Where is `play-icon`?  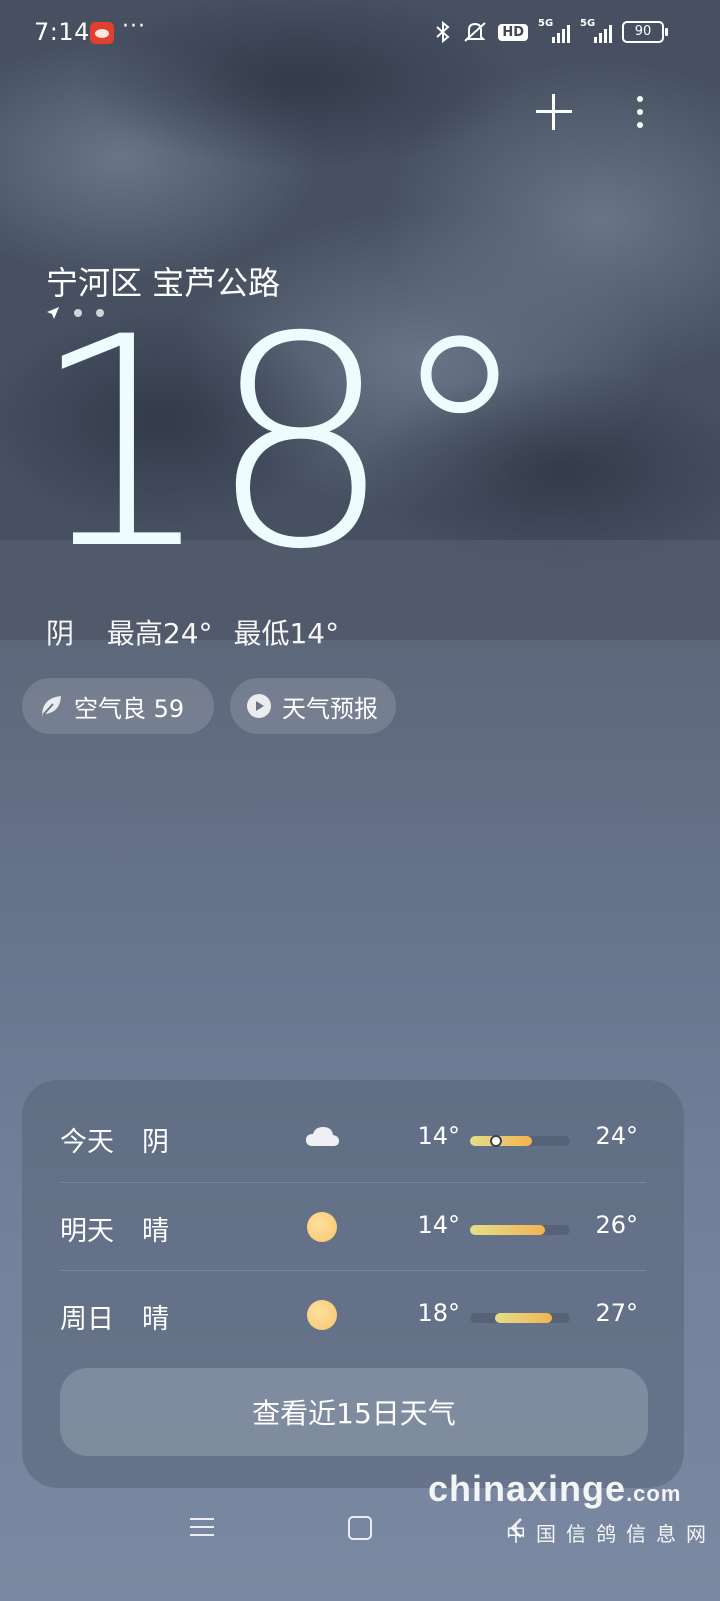 play-icon is located at coordinates (259, 706).